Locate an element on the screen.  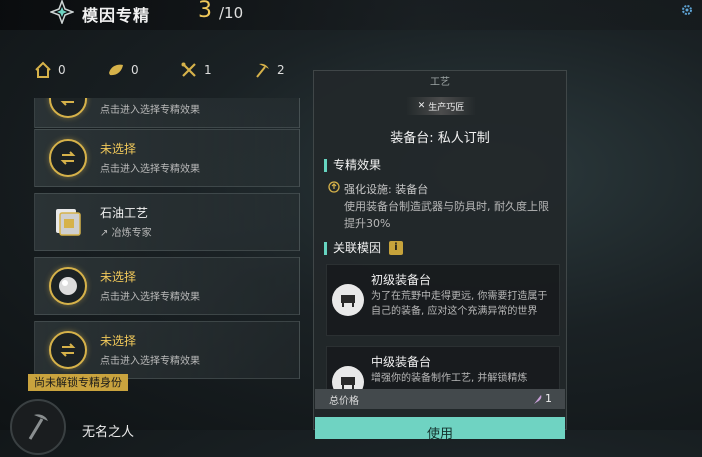
mastery-name: 装备台: 私人订制 is located at coordinates (440, 138).